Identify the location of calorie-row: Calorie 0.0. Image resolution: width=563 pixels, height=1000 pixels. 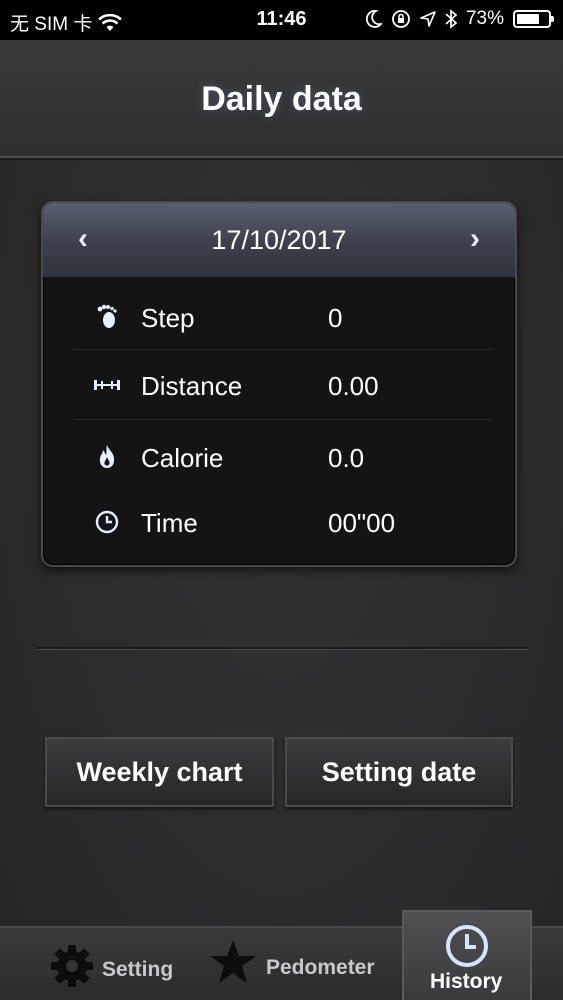
(283, 457).